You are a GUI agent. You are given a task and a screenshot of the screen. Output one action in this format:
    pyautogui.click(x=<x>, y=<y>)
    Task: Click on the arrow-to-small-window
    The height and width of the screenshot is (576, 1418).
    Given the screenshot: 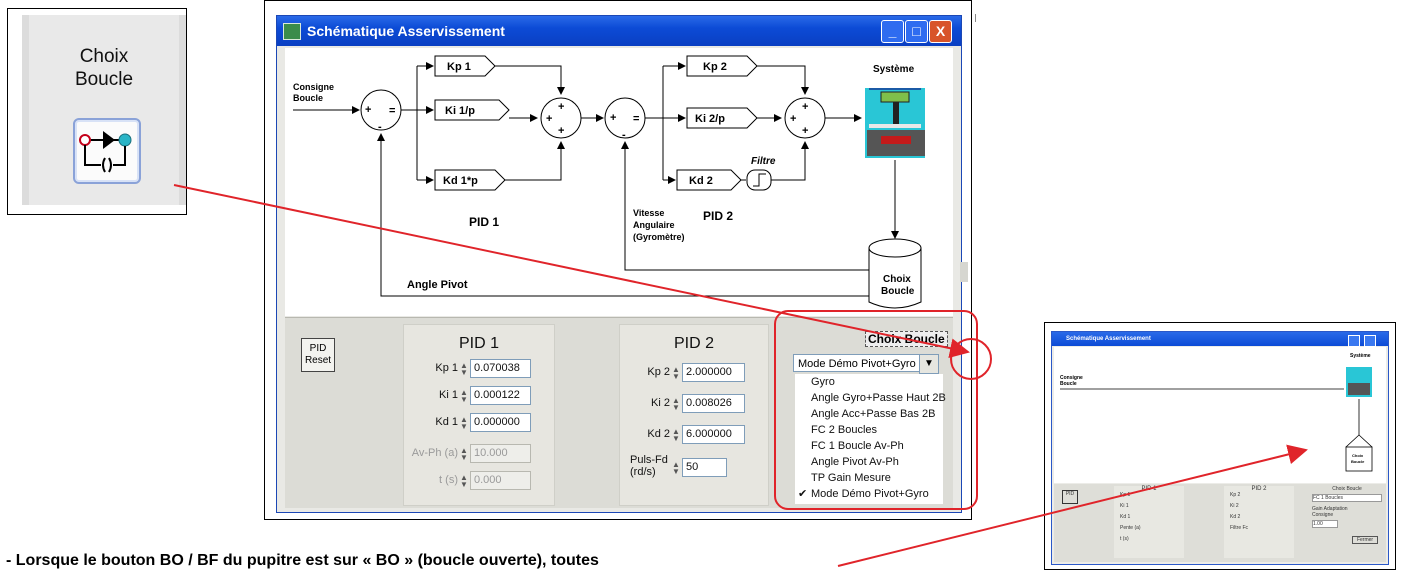 What is the action you would take?
    pyautogui.click(x=1072, y=505)
    